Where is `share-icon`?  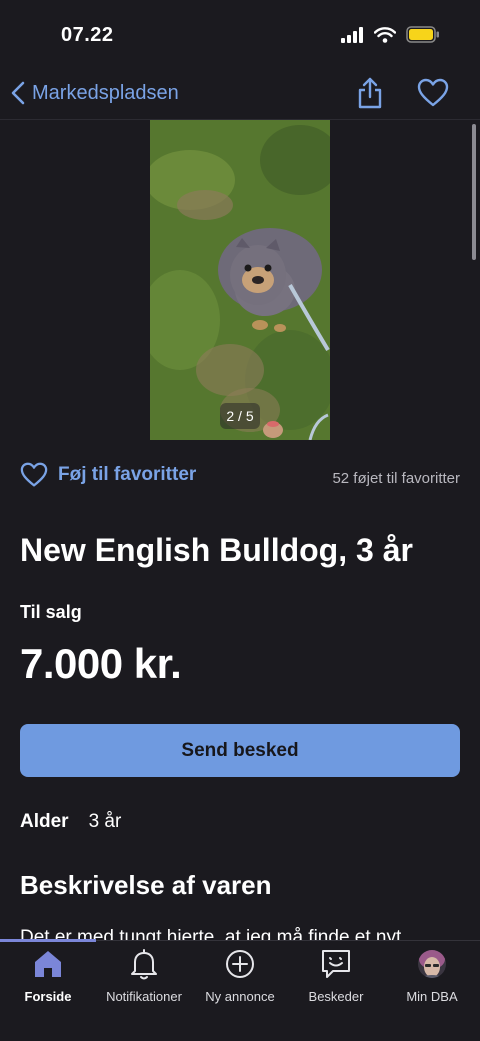
share-icon is located at coordinates (370, 93).